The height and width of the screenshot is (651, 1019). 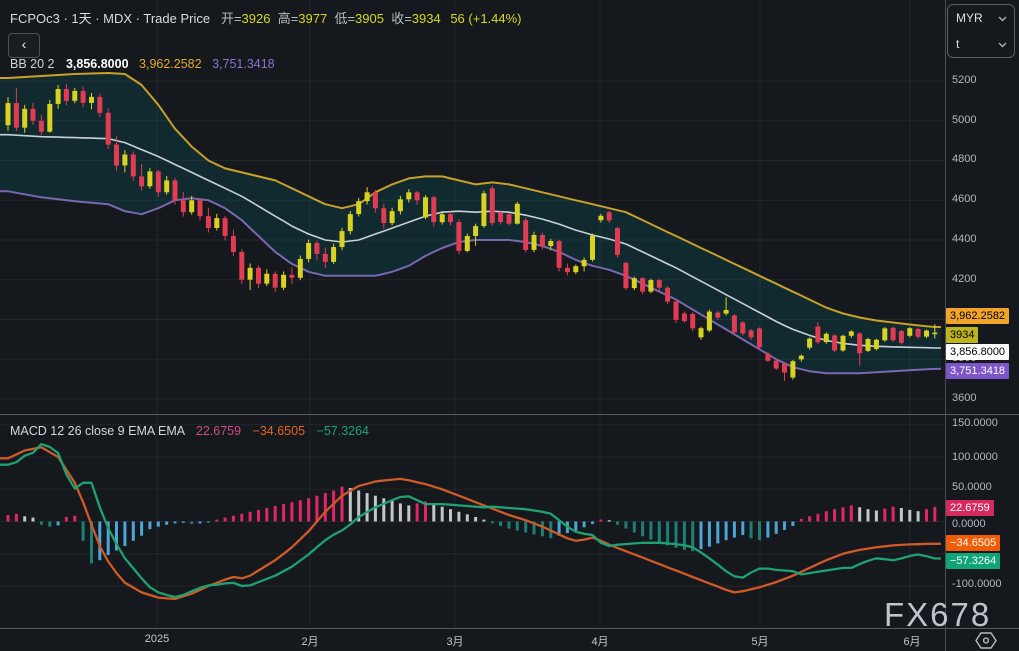 I want to click on currency-unit-selector: MYR t, so click(x=981, y=31).